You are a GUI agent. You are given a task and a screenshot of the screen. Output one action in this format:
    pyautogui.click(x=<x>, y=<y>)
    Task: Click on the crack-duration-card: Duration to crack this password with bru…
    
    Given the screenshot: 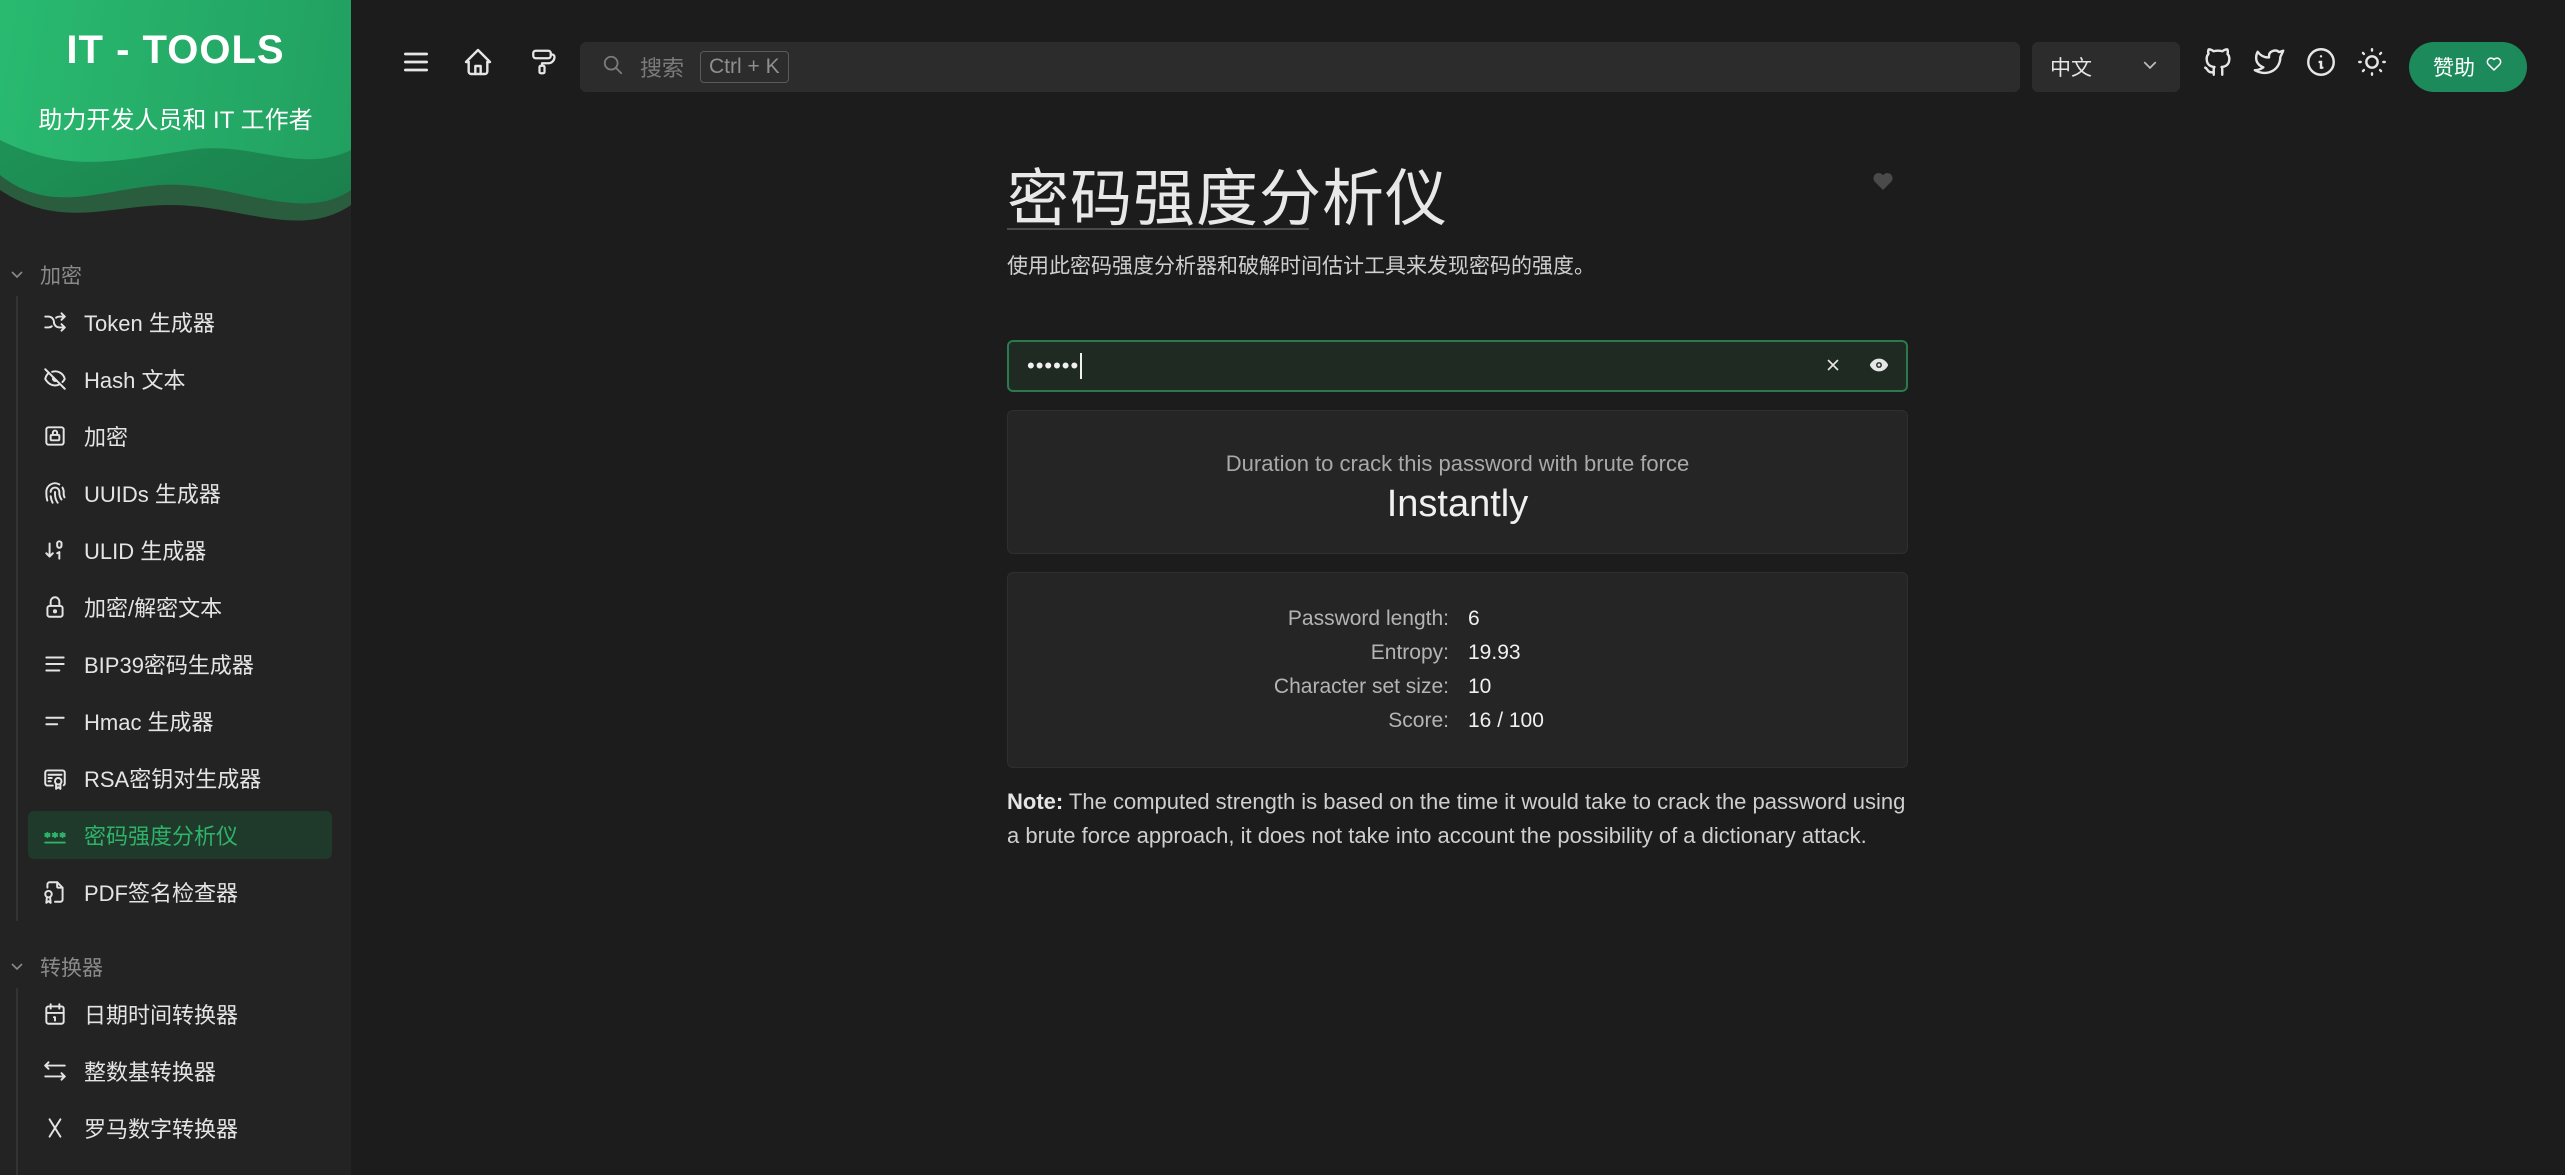 What is the action you would take?
    pyautogui.click(x=1457, y=482)
    